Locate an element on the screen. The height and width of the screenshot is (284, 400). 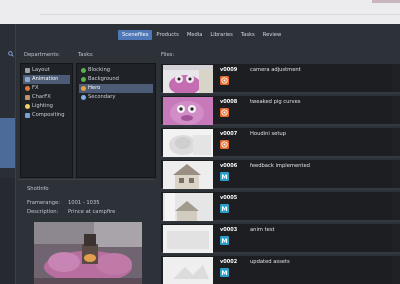
file-version: v0006 is located at coordinates (229, 166).